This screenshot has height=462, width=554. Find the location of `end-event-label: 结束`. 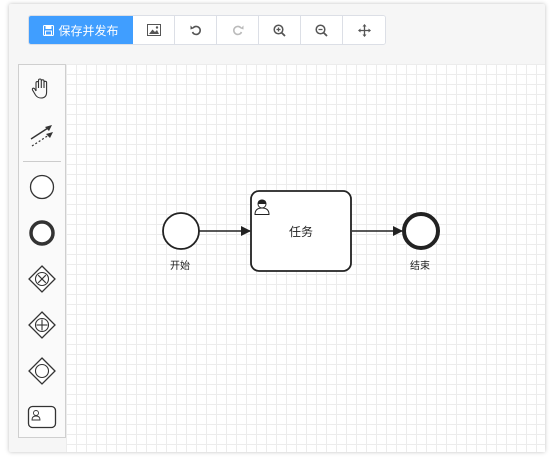

end-event-label: 结束 is located at coordinates (420, 266).